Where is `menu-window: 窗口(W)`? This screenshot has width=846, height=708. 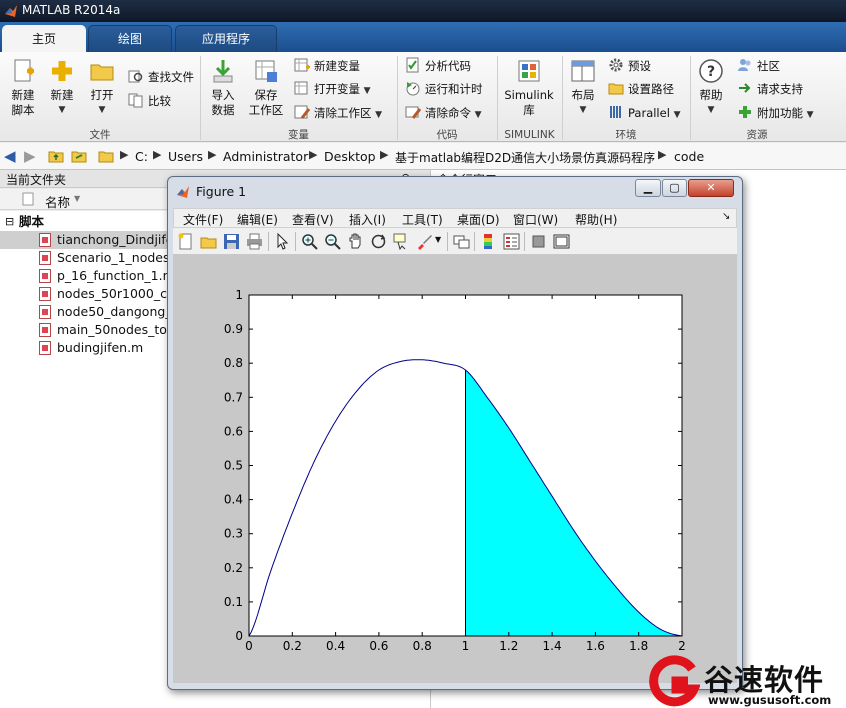
menu-window: 窗口(W) is located at coordinates (535, 219).